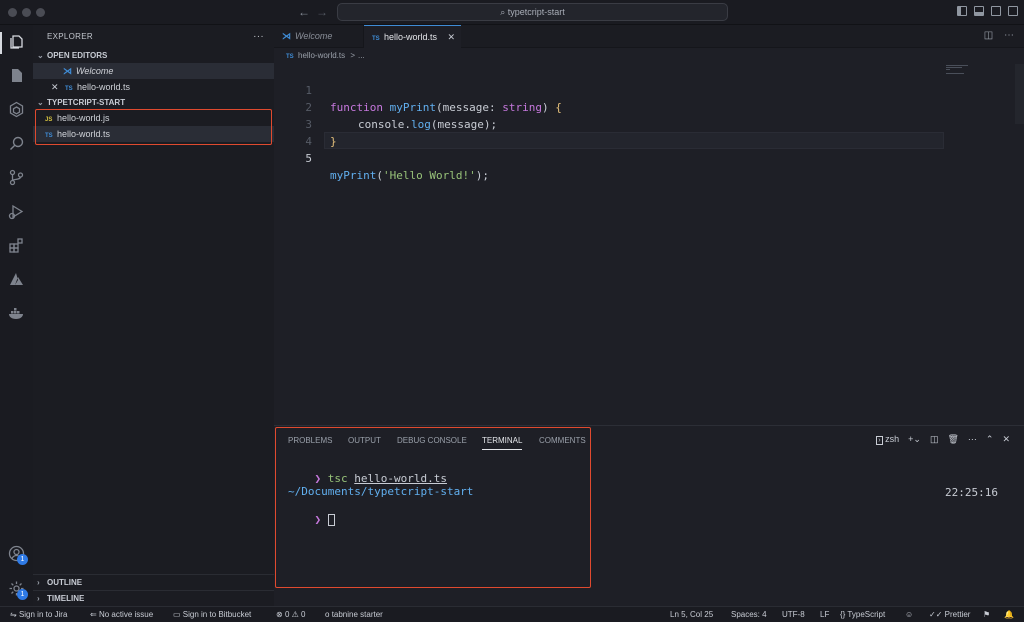 Image resolution: width=1024 pixels, height=622 pixels. What do you see at coordinates (333, 141) in the screenshot?
I see `code-text: }` at bounding box center [333, 141].